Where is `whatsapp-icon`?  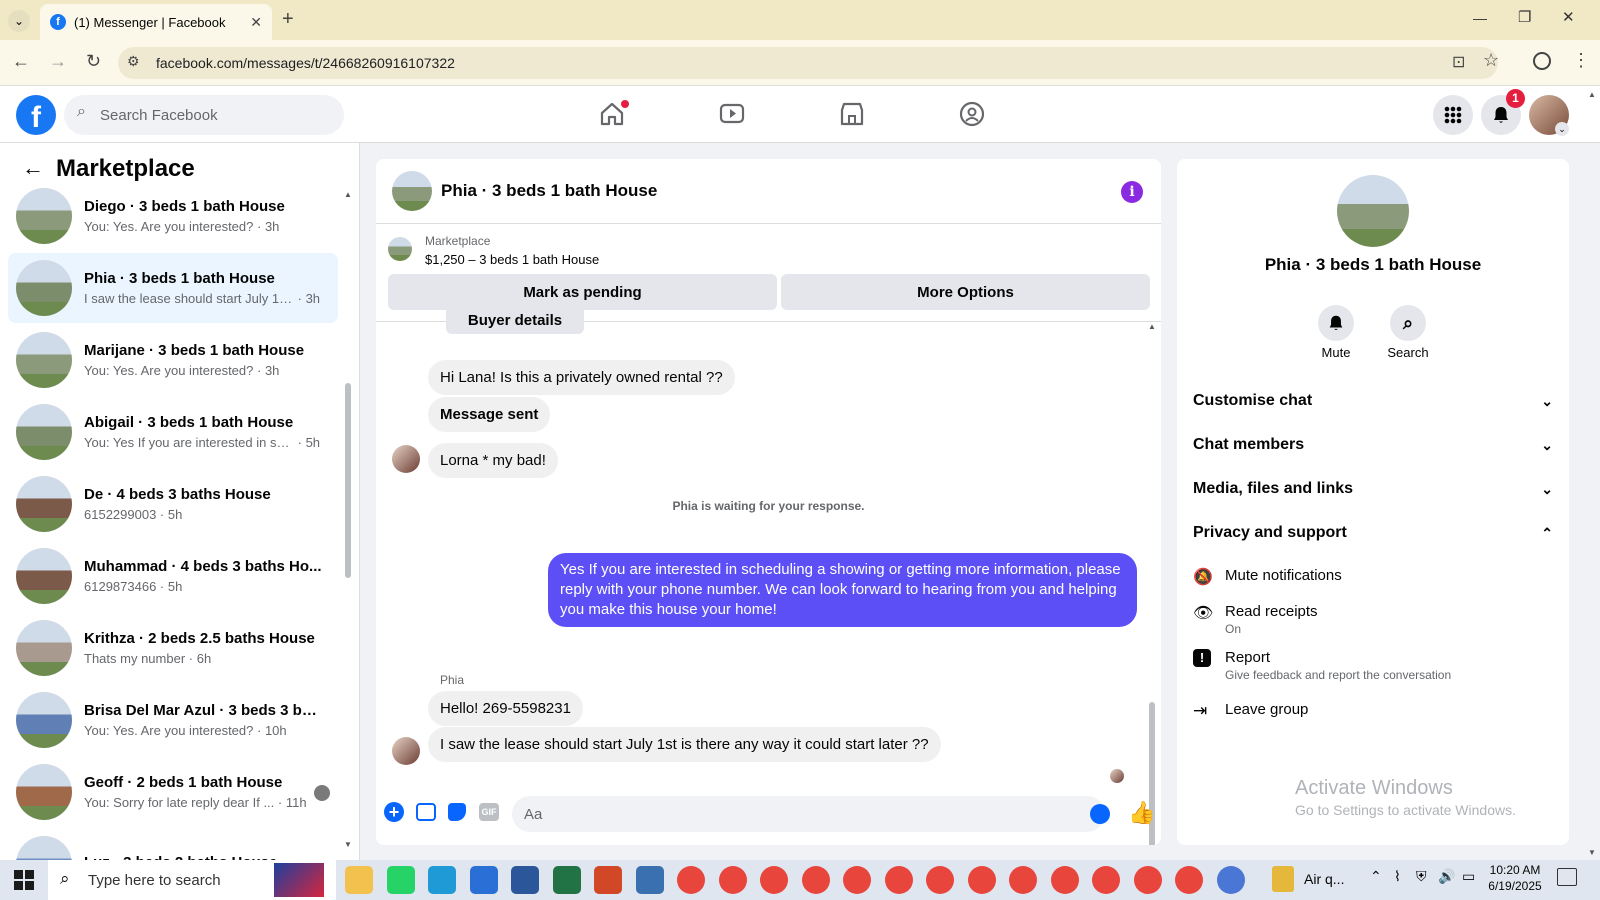
whatsapp-icon is located at coordinates (400, 880).